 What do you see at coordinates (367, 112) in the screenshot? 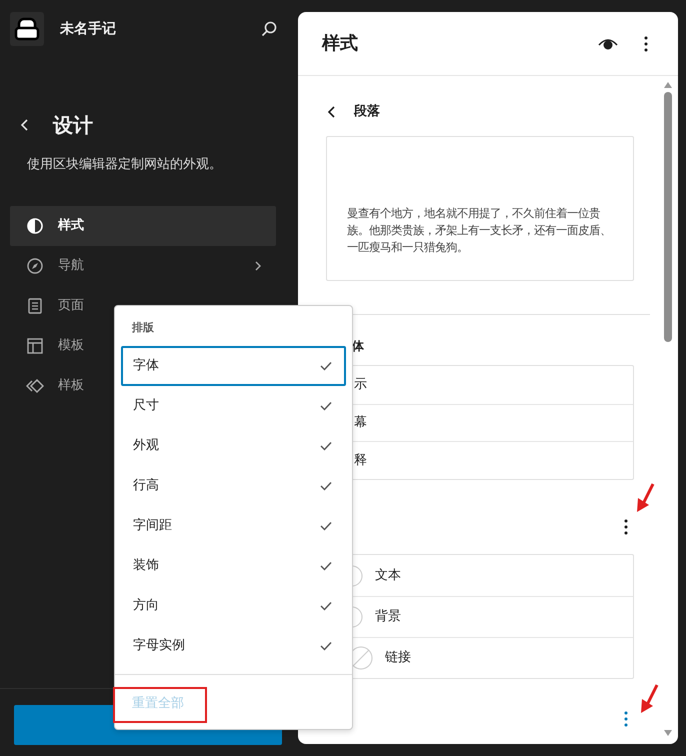
I see `breadcrumb-title: 段落` at bounding box center [367, 112].